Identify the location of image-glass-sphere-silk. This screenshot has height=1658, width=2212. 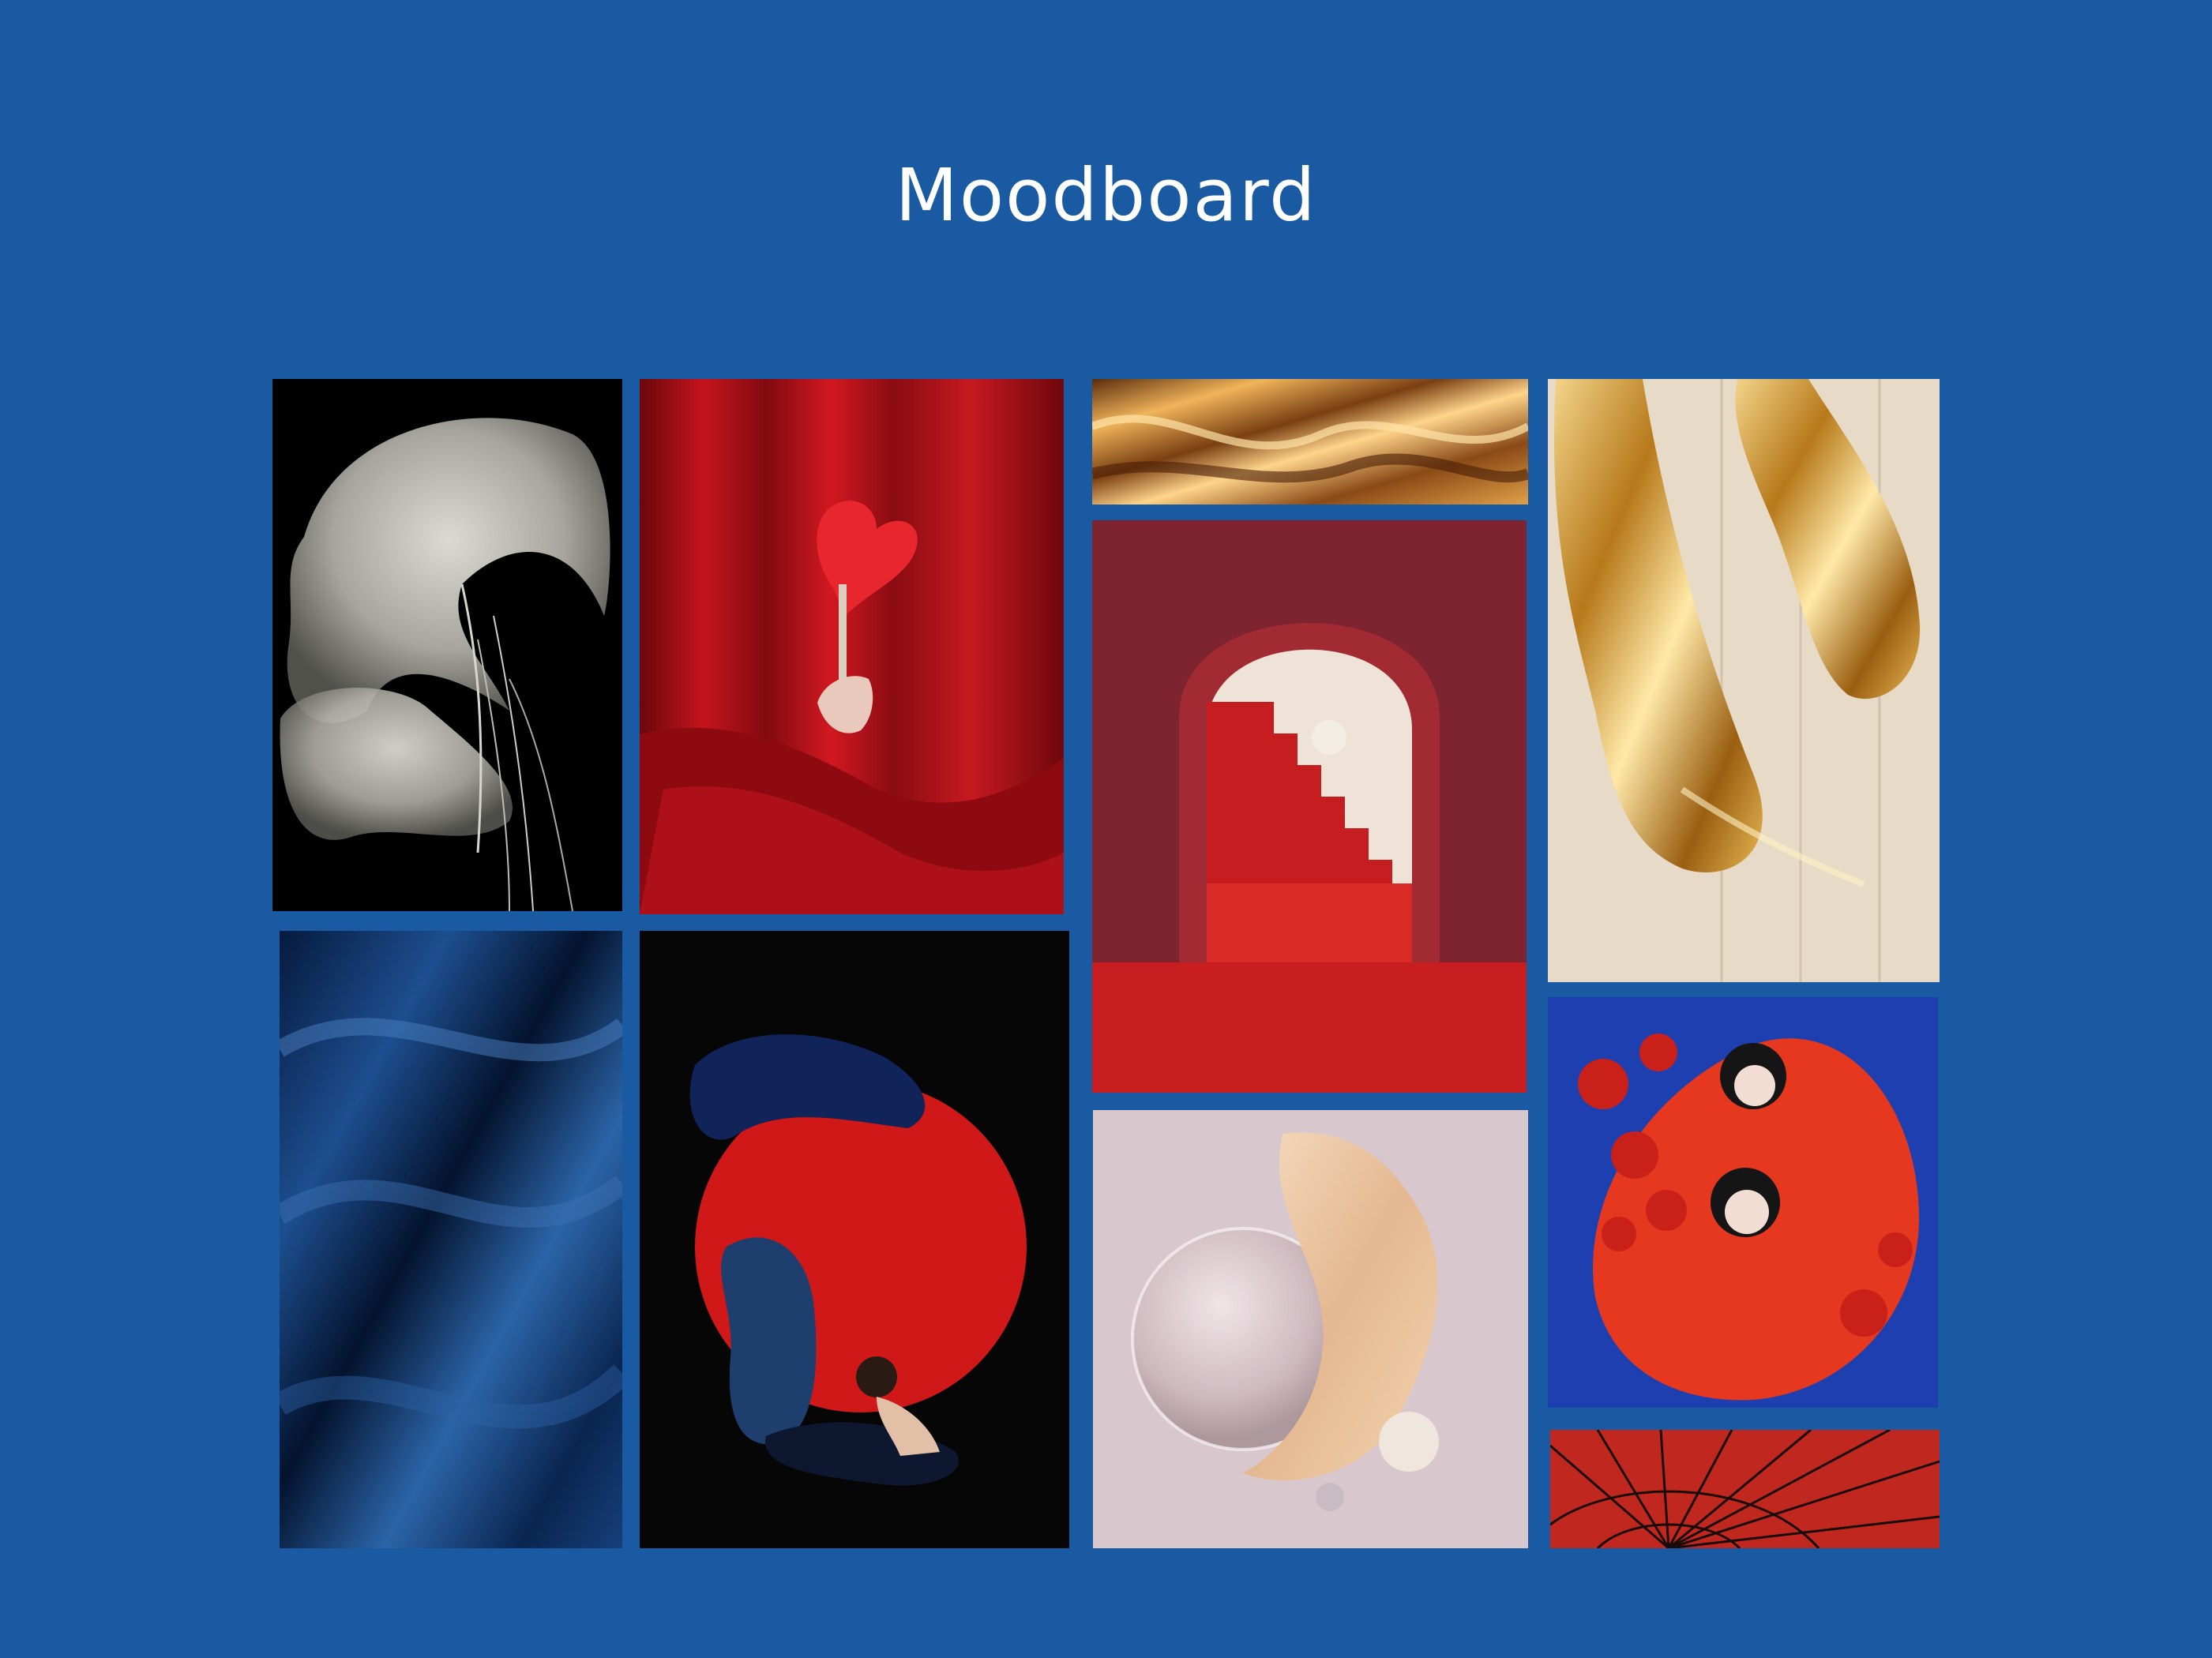
(1310, 1329).